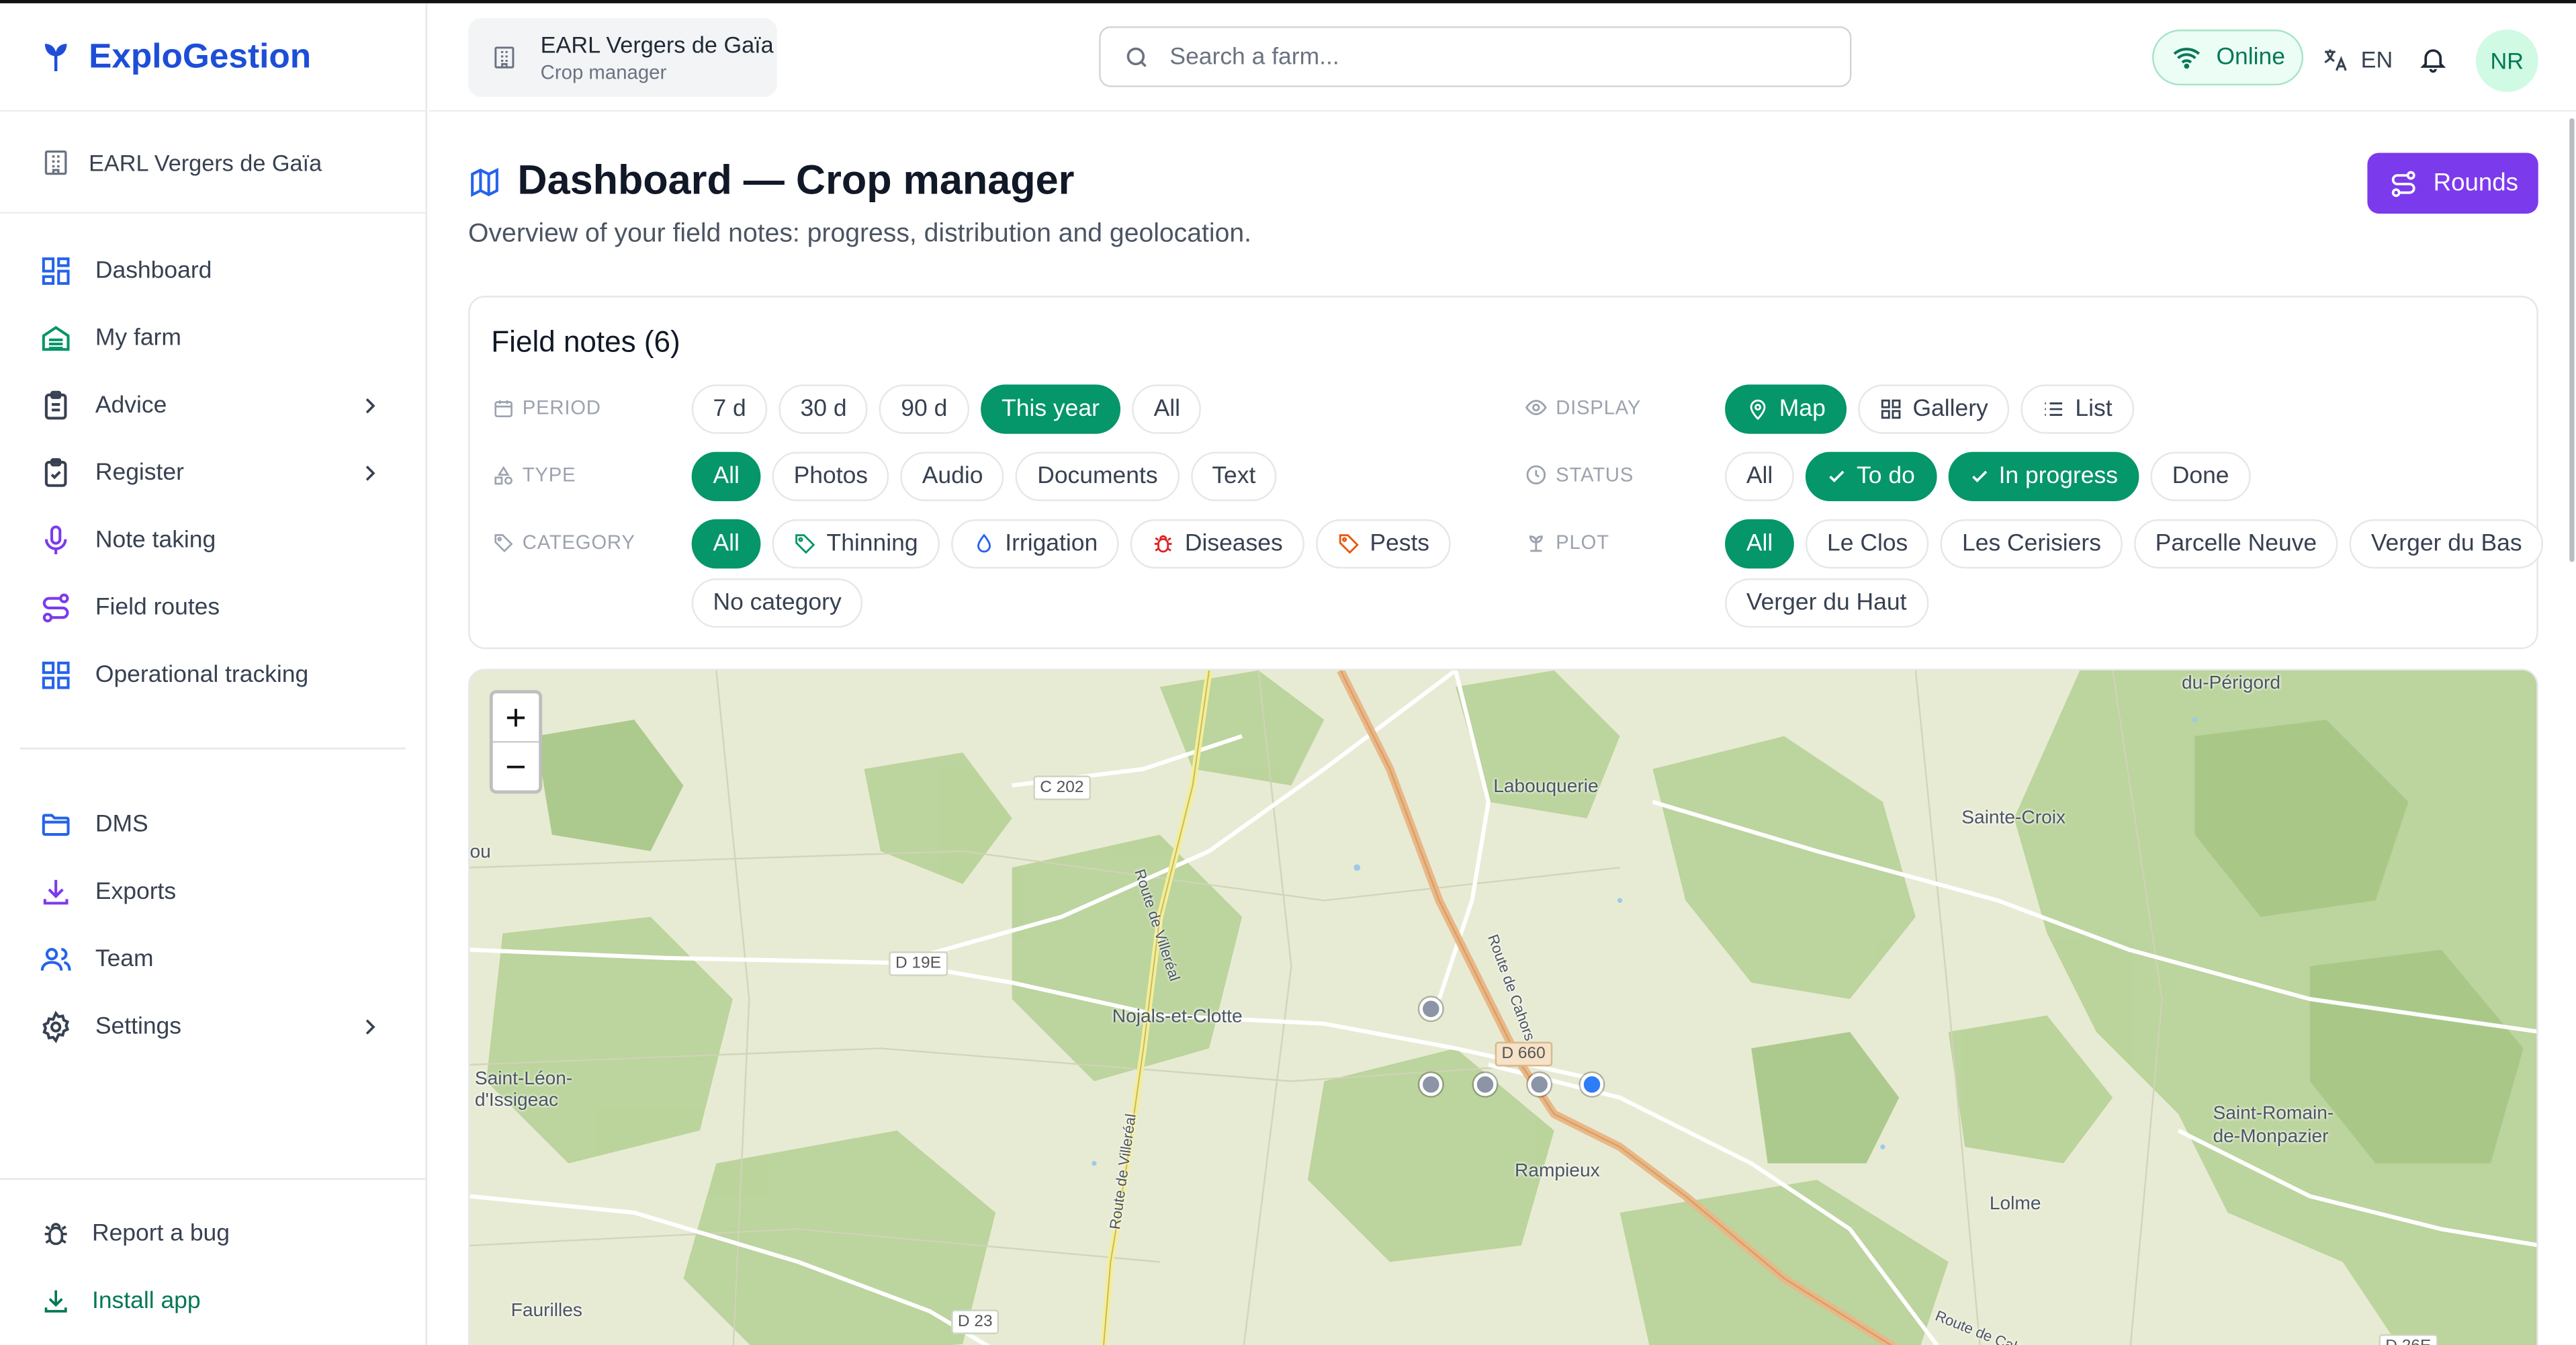 This screenshot has width=2576, height=1345. Describe the element at coordinates (1567, 542) in the screenshot. I see `plot-filter-label: PLOT` at that location.